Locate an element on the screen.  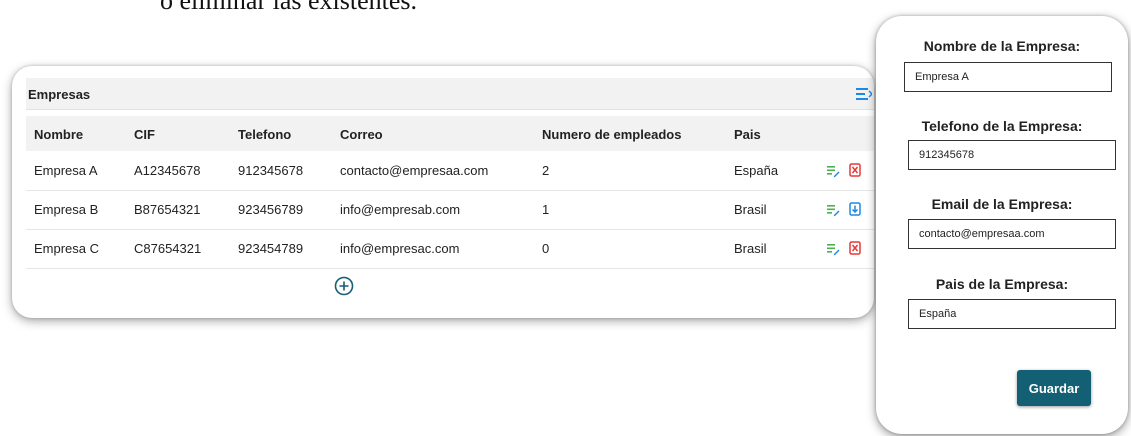
cell-nombre: Empresa A is located at coordinates (66, 170).